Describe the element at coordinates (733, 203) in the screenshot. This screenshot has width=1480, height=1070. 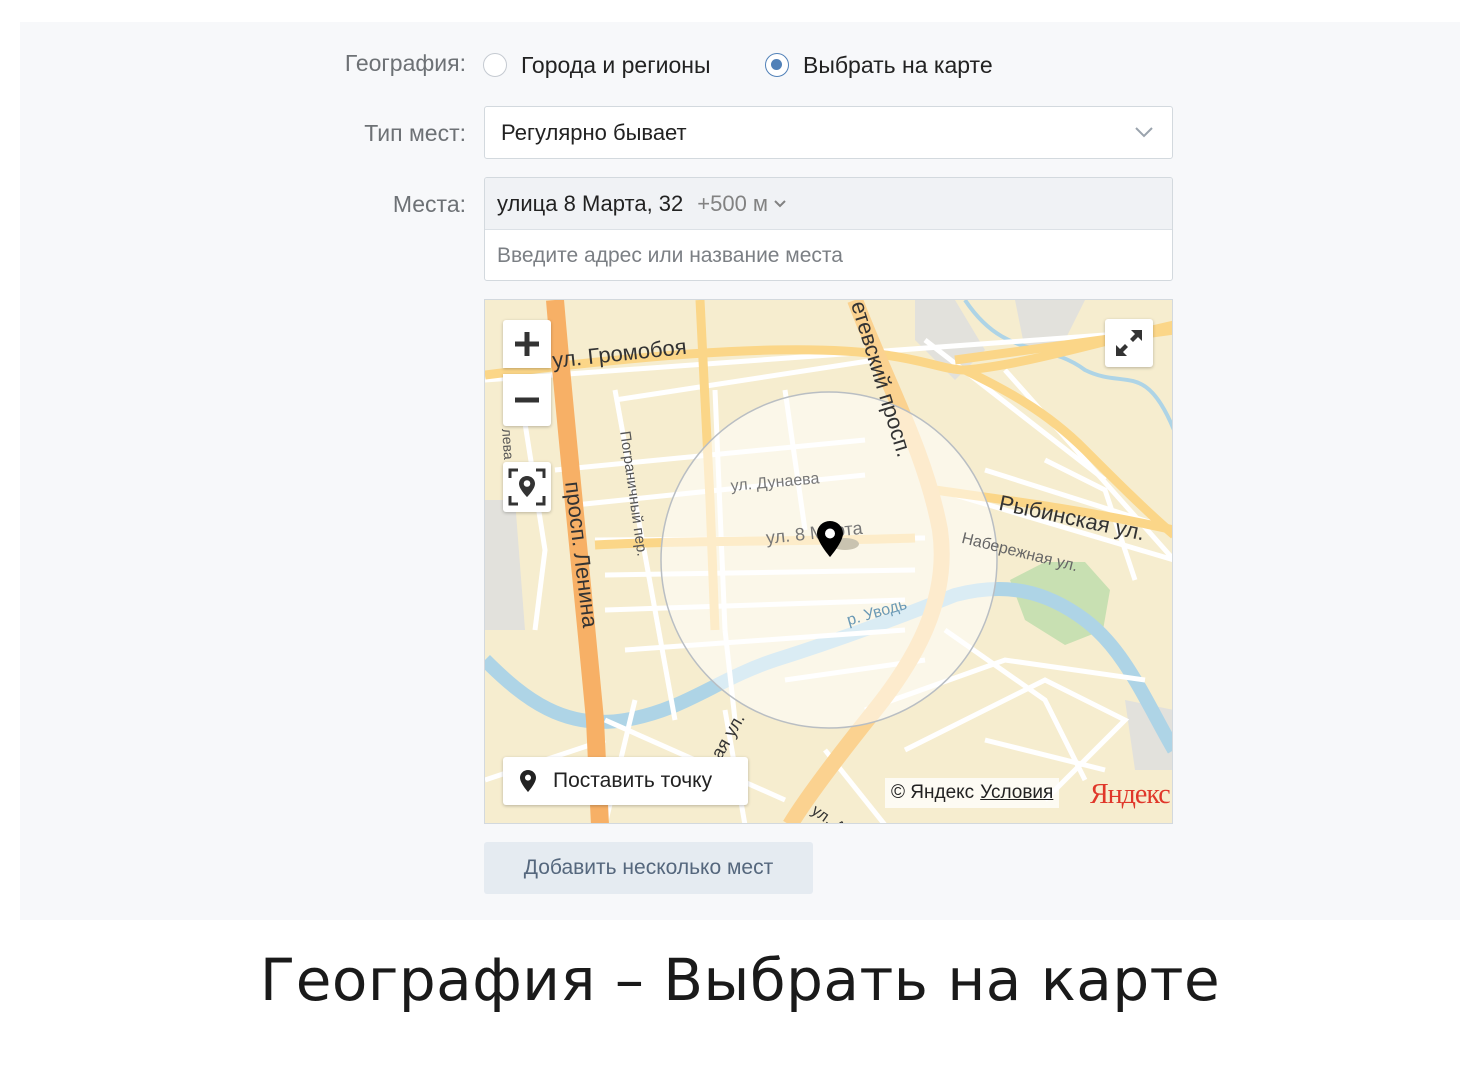
I see `radius-value: +500 м` at that location.